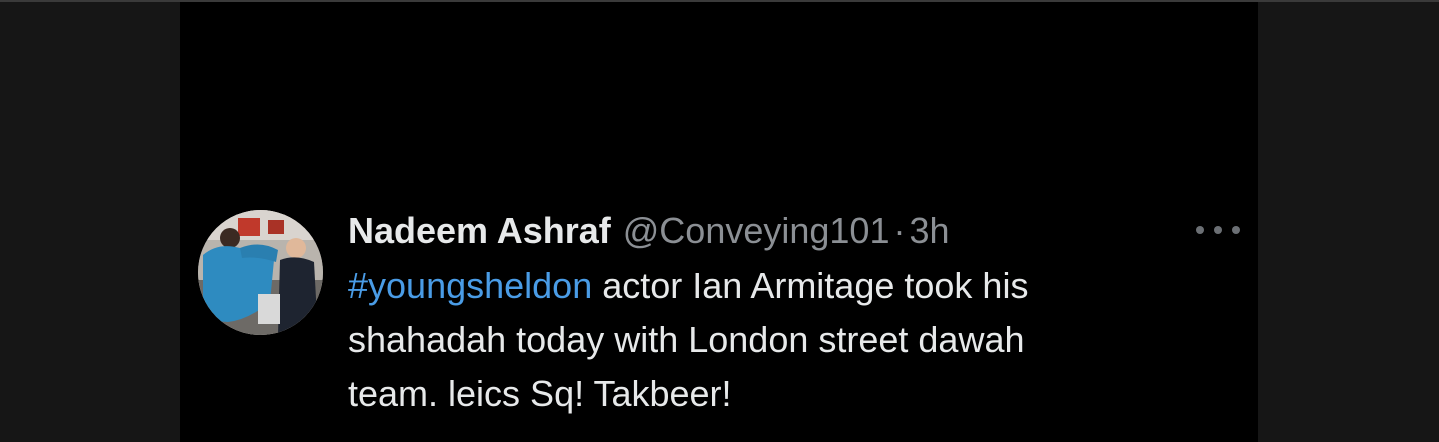 The width and height of the screenshot is (1439, 442). I want to click on ellipsis-horizontal-icon, so click(1218, 230).